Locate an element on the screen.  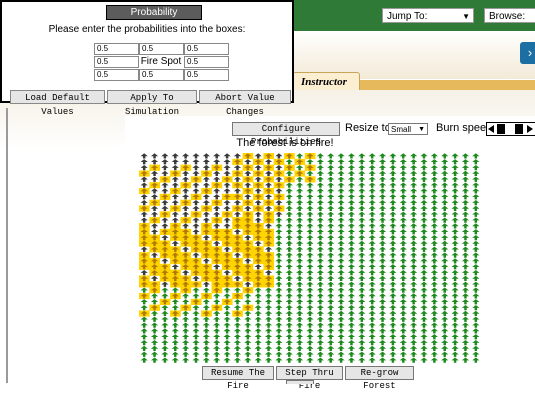
tab-instructor: Instructor is located at coordinates (326, 81).